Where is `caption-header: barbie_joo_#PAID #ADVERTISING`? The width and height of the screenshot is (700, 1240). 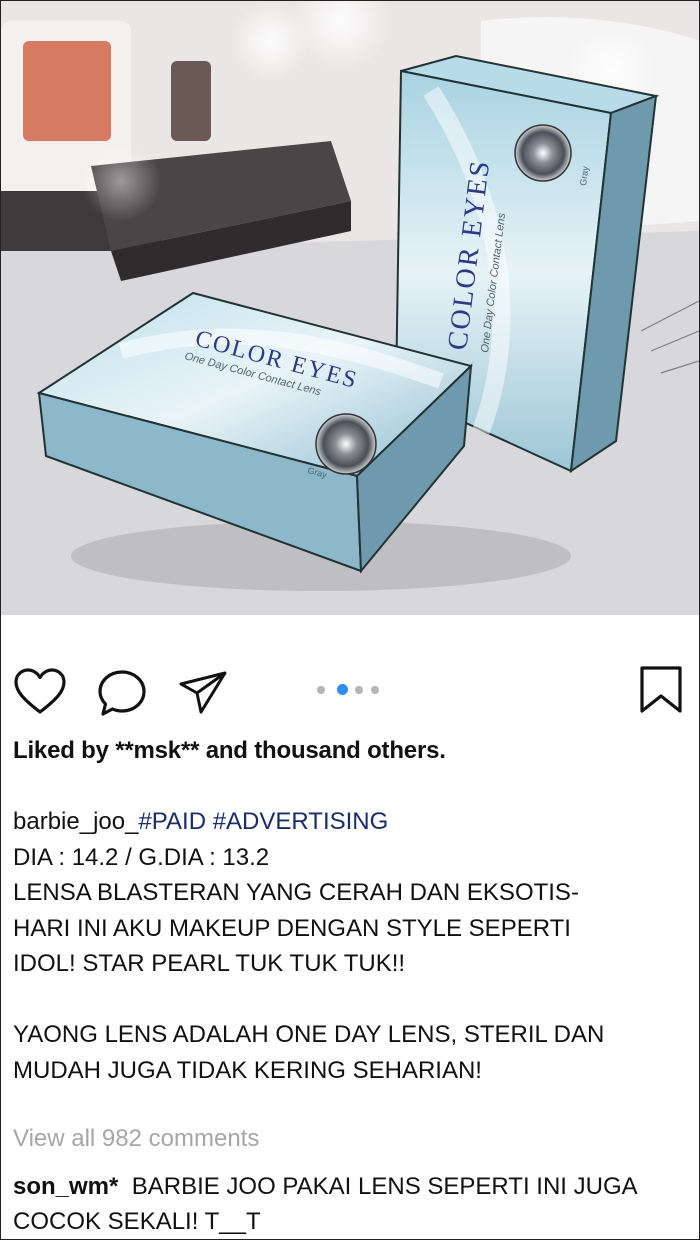 caption-header: barbie_joo_#PAID #ADVERTISING is located at coordinates (353, 822).